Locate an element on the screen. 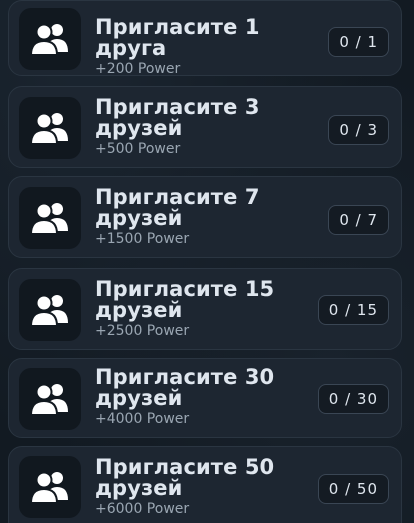 This screenshot has width=414, height=523. task-card: Пригласите 15 друзей +2500 Power 0 / 15 is located at coordinates (205, 309).